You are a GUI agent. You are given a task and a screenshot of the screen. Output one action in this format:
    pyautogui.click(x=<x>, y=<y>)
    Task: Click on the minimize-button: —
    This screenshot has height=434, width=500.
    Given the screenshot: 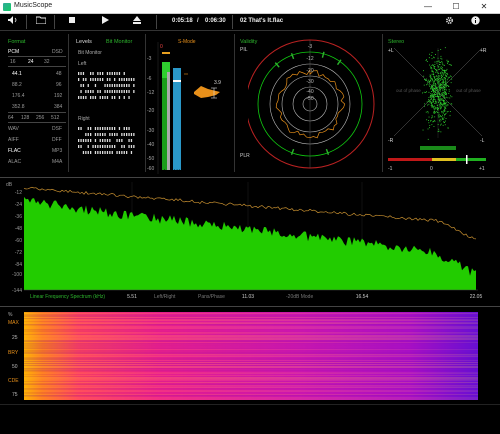 What is the action you would take?
    pyautogui.click(x=428, y=7)
    